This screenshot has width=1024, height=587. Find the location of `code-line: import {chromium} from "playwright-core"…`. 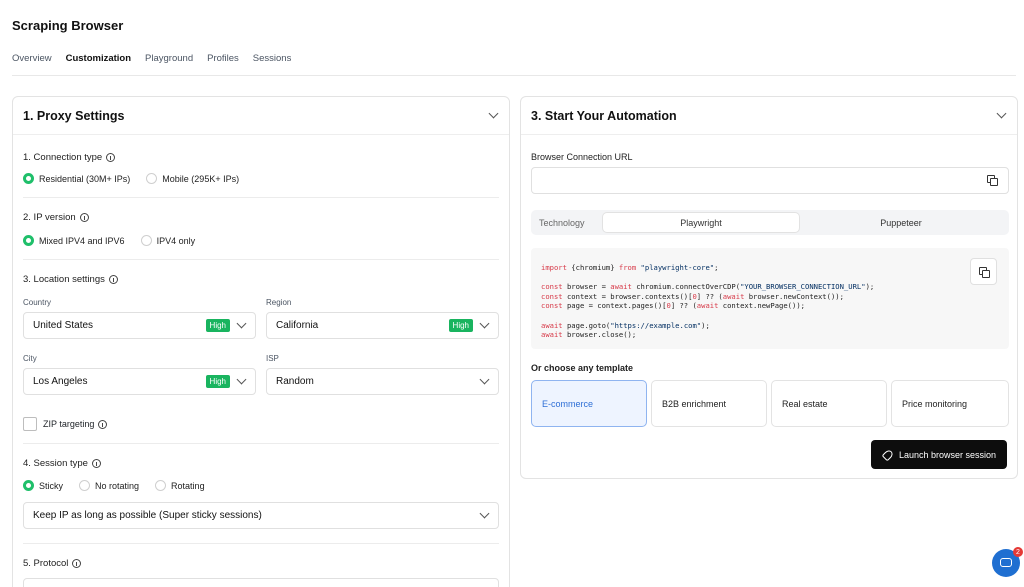

code-line: import {chromium} from "playwright-core"… is located at coordinates (770, 268).